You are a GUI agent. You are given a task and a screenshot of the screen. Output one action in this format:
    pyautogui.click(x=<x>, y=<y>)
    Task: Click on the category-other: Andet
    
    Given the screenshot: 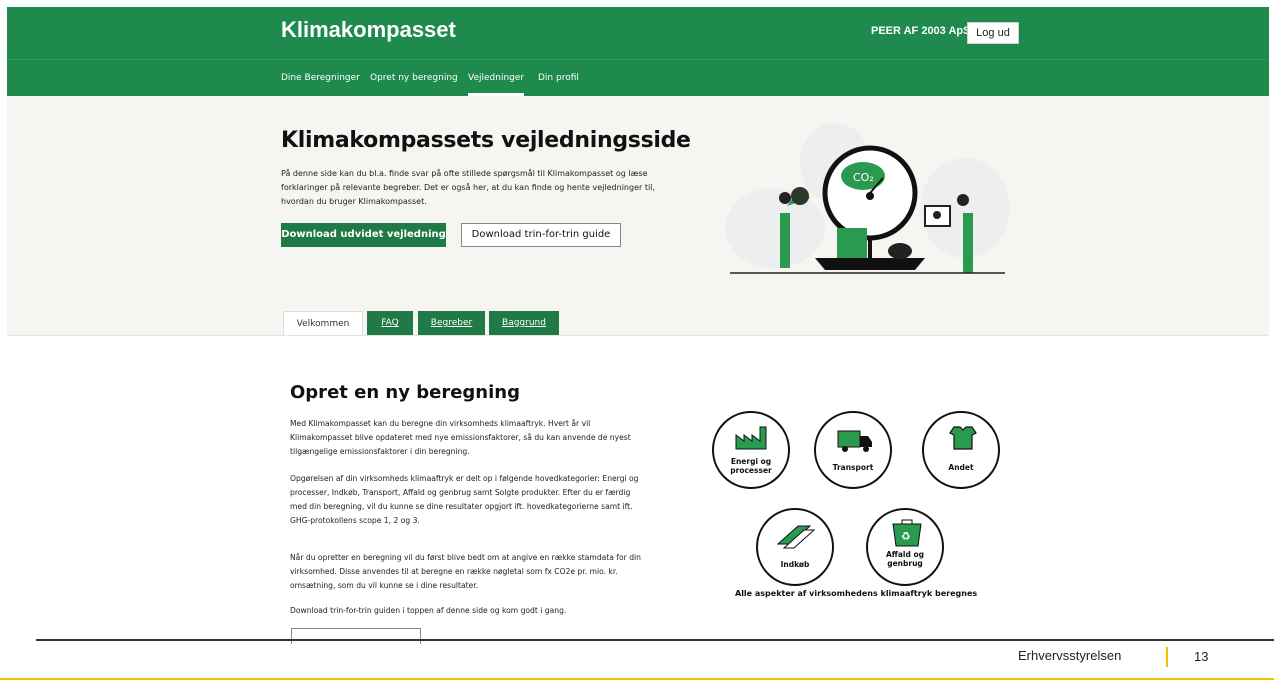 What is the action you would take?
    pyautogui.click(x=961, y=450)
    